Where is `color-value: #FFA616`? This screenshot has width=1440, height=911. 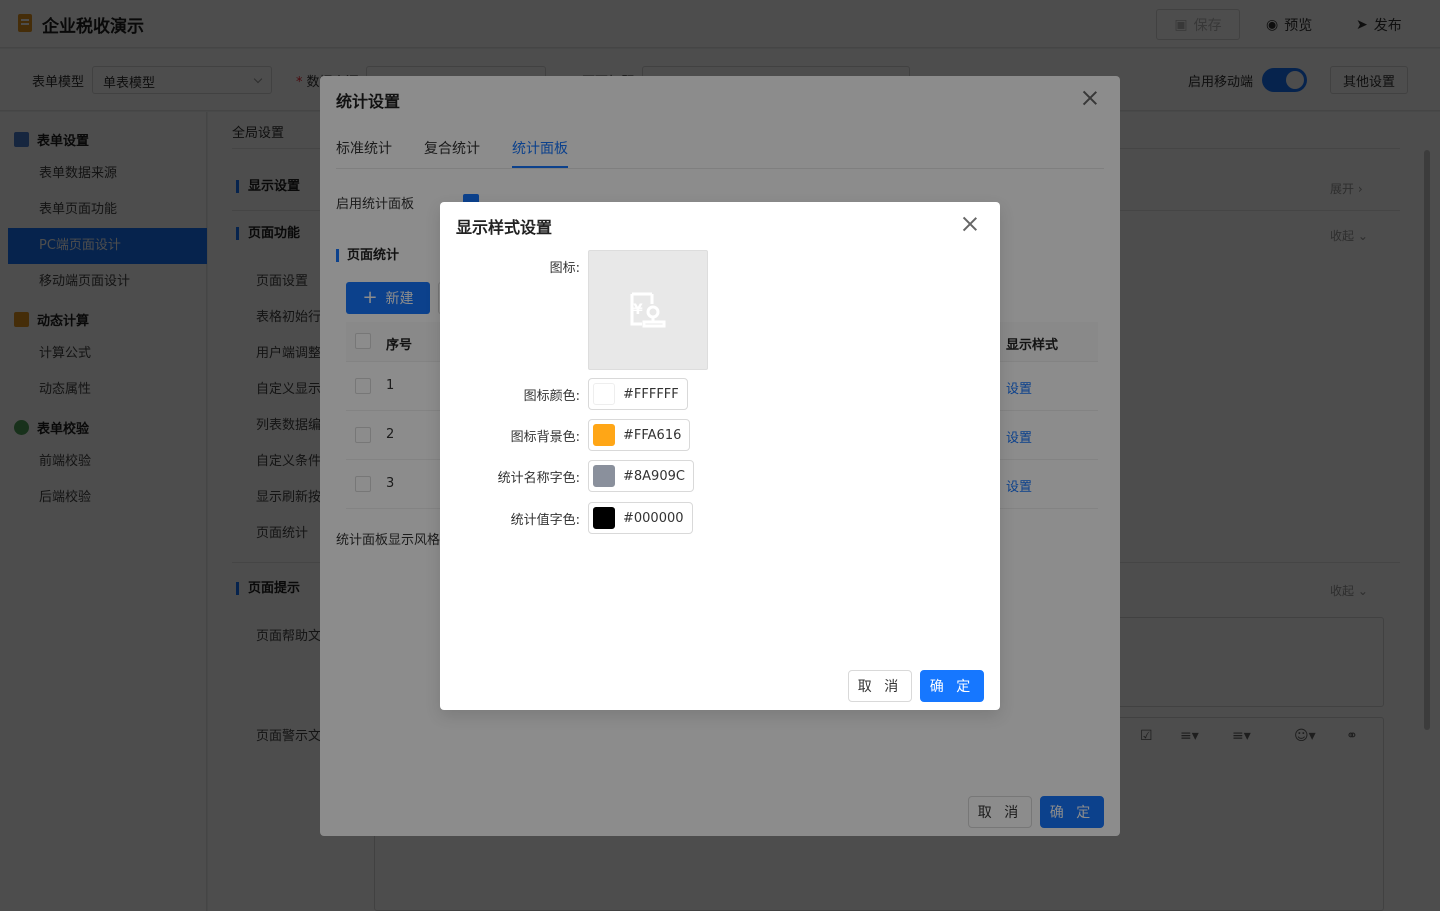
color-value: #FFA616 is located at coordinates (652, 435).